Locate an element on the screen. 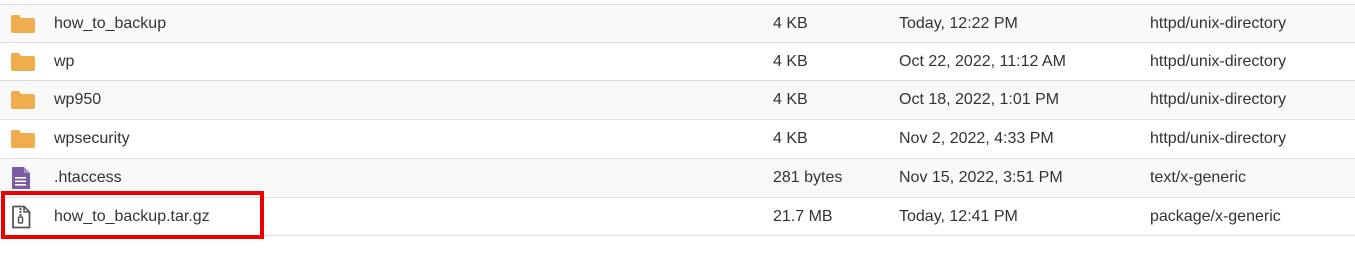 The width and height of the screenshot is (1355, 259). file-modified: Oct 18, 2022, 1:01 PM is located at coordinates (979, 99).